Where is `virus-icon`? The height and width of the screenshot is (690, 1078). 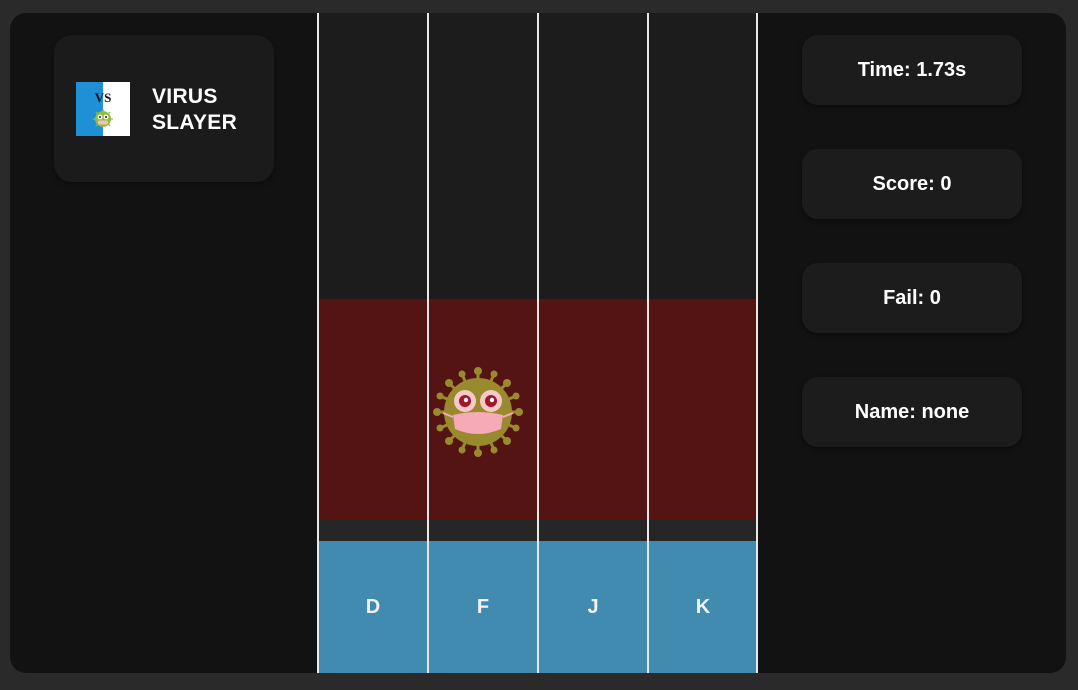
virus-icon is located at coordinates (478, 412).